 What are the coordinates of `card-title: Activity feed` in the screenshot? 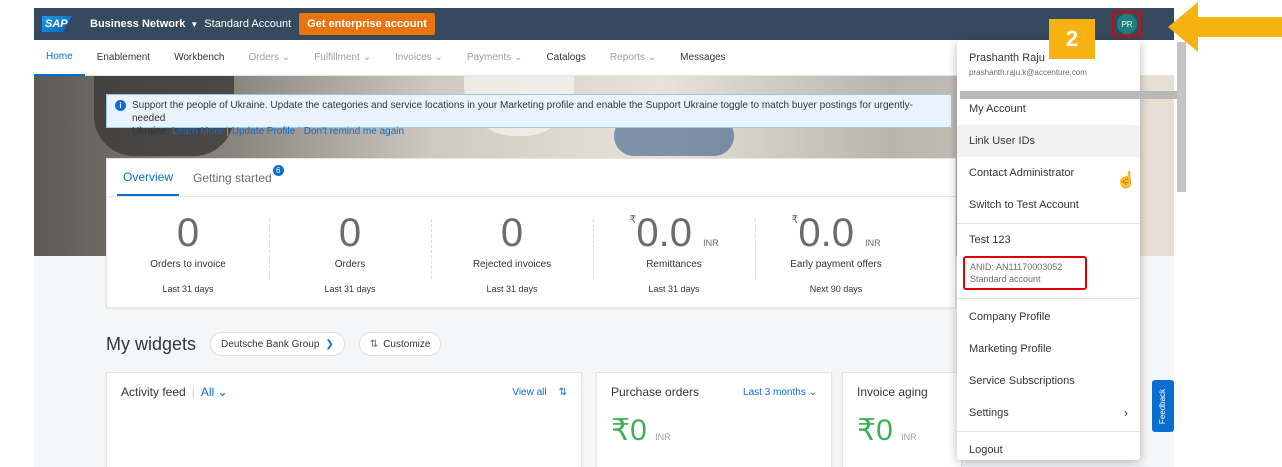 It's located at (153, 392).